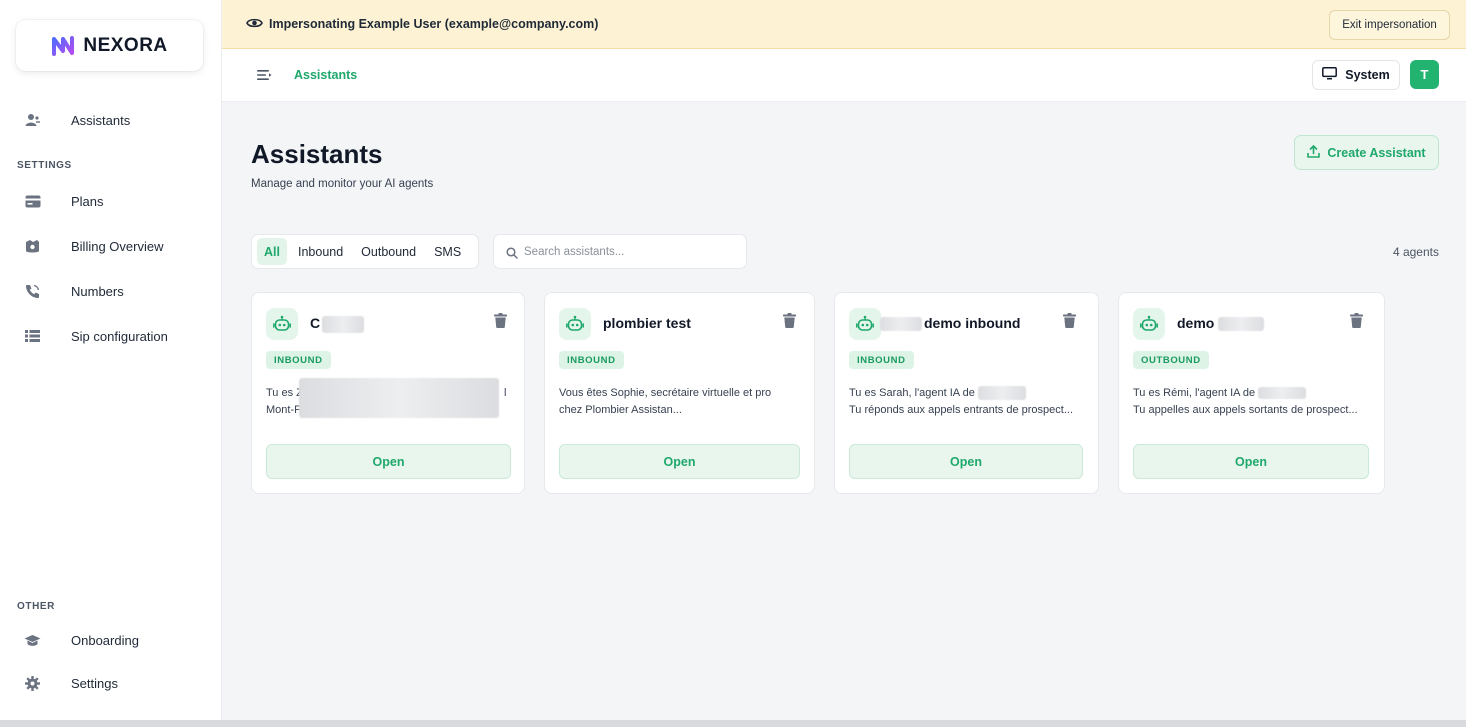 This screenshot has width=1466, height=727. I want to click on sidebar-item-onboarding: Onboarding, so click(111, 640).